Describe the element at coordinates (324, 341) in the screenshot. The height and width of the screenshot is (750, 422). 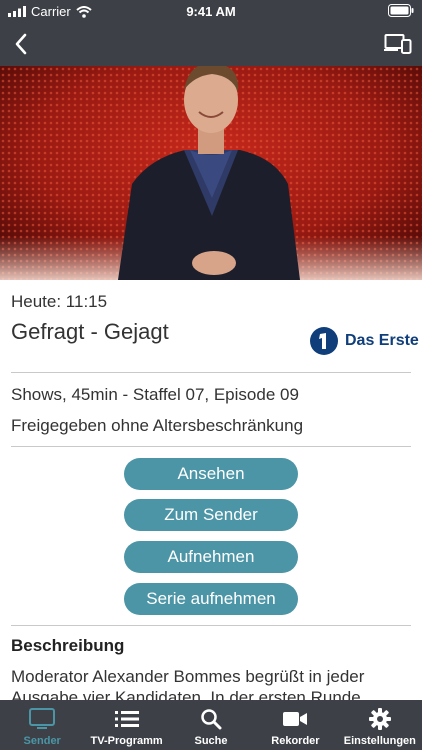
I see `das-erste-logo-icon` at that location.